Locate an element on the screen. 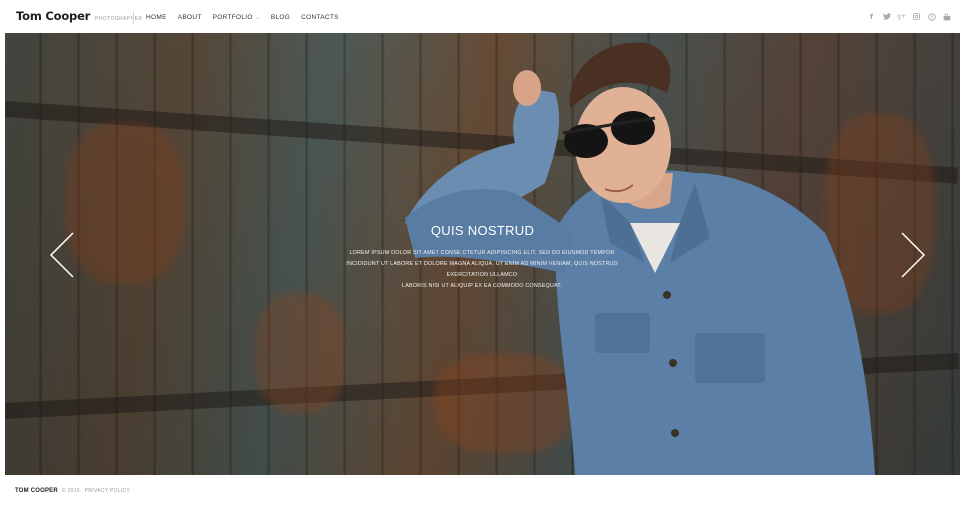 Image resolution: width=965 pixels, height=509 pixels. slider-prev-button is located at coordinates (62, 255).